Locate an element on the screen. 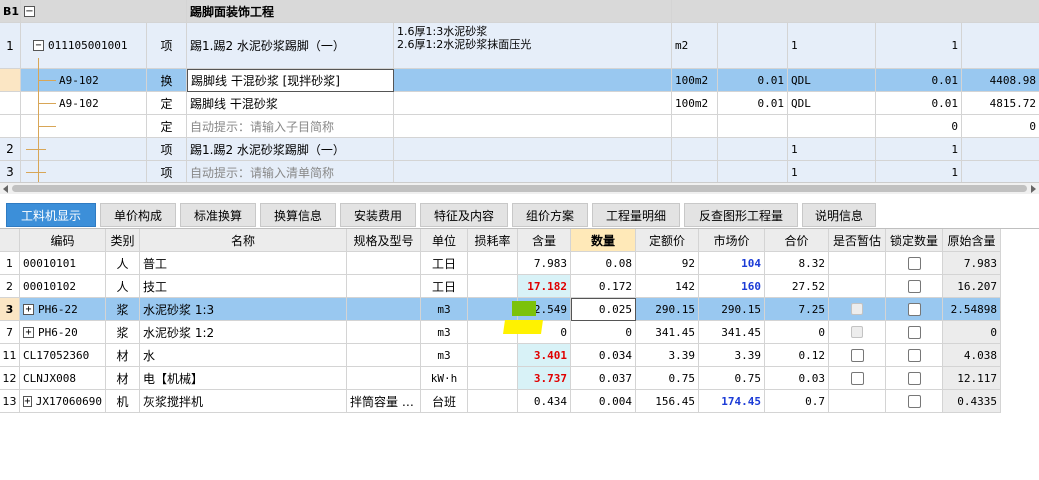 The width and height of the screenshot is (1039, 480). item-feature: 1.6厚1:3水泥砂浆 2.6厚1:2水泥砂浆抹面压光 is located at coordinates (533, 46).